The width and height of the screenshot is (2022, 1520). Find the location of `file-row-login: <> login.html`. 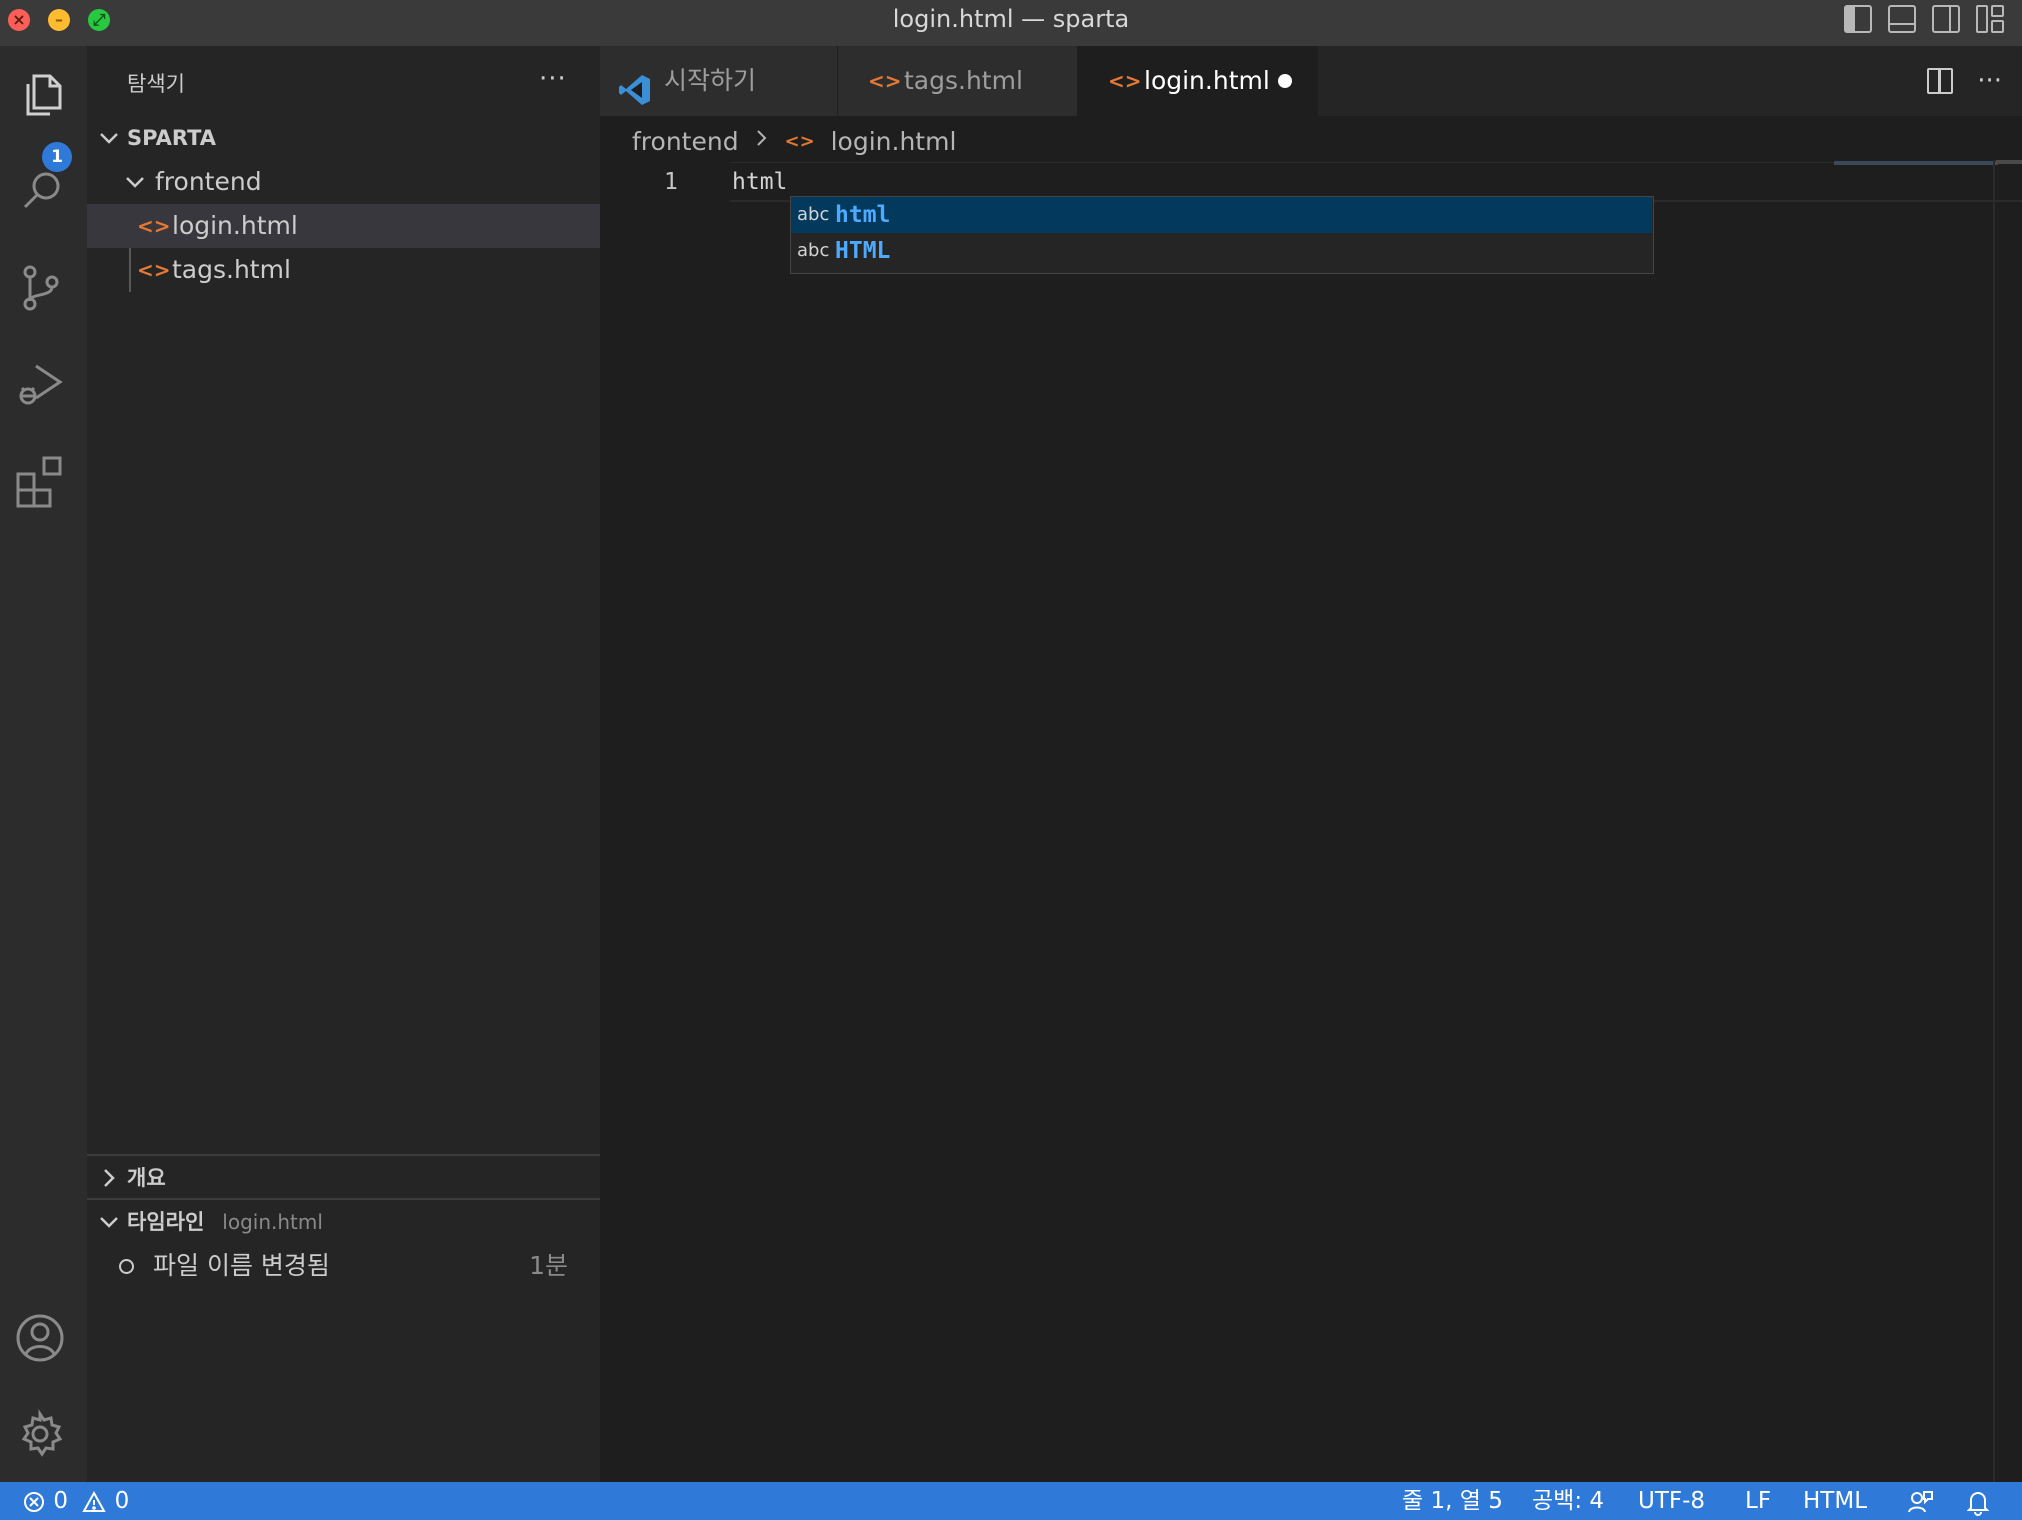

file-row-login: <> login.html is located at coordinates (343, 226).